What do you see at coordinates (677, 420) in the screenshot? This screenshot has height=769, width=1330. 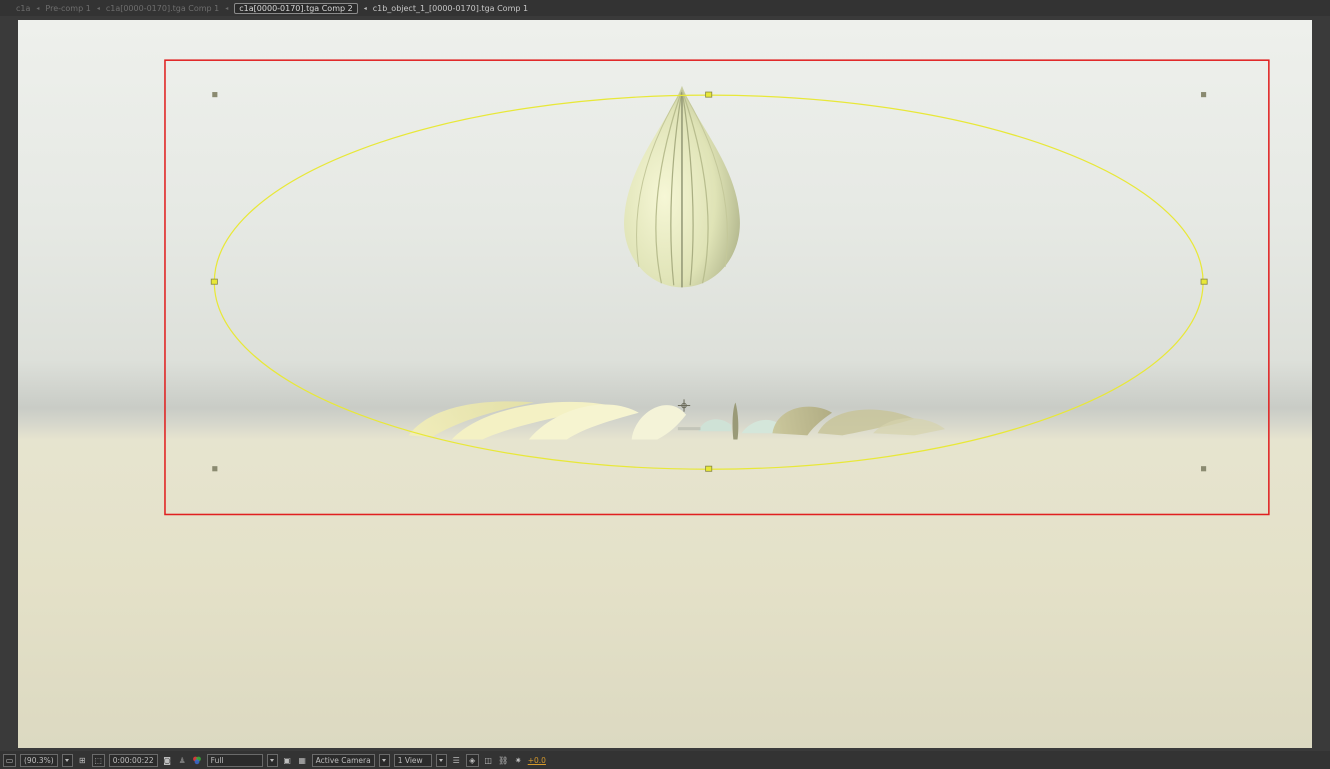 I see `petal-cluster` at bounding box center [677, 420].